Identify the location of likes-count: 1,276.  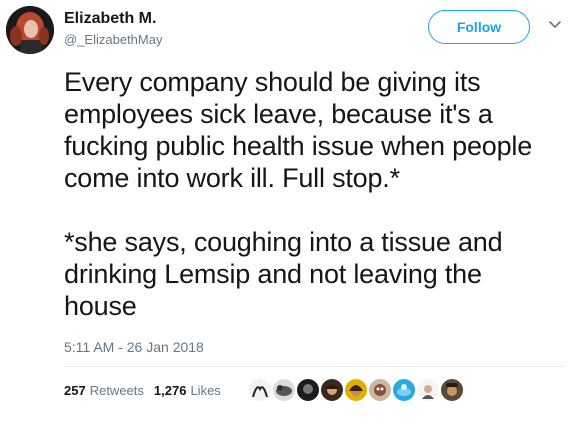
(170, 390).